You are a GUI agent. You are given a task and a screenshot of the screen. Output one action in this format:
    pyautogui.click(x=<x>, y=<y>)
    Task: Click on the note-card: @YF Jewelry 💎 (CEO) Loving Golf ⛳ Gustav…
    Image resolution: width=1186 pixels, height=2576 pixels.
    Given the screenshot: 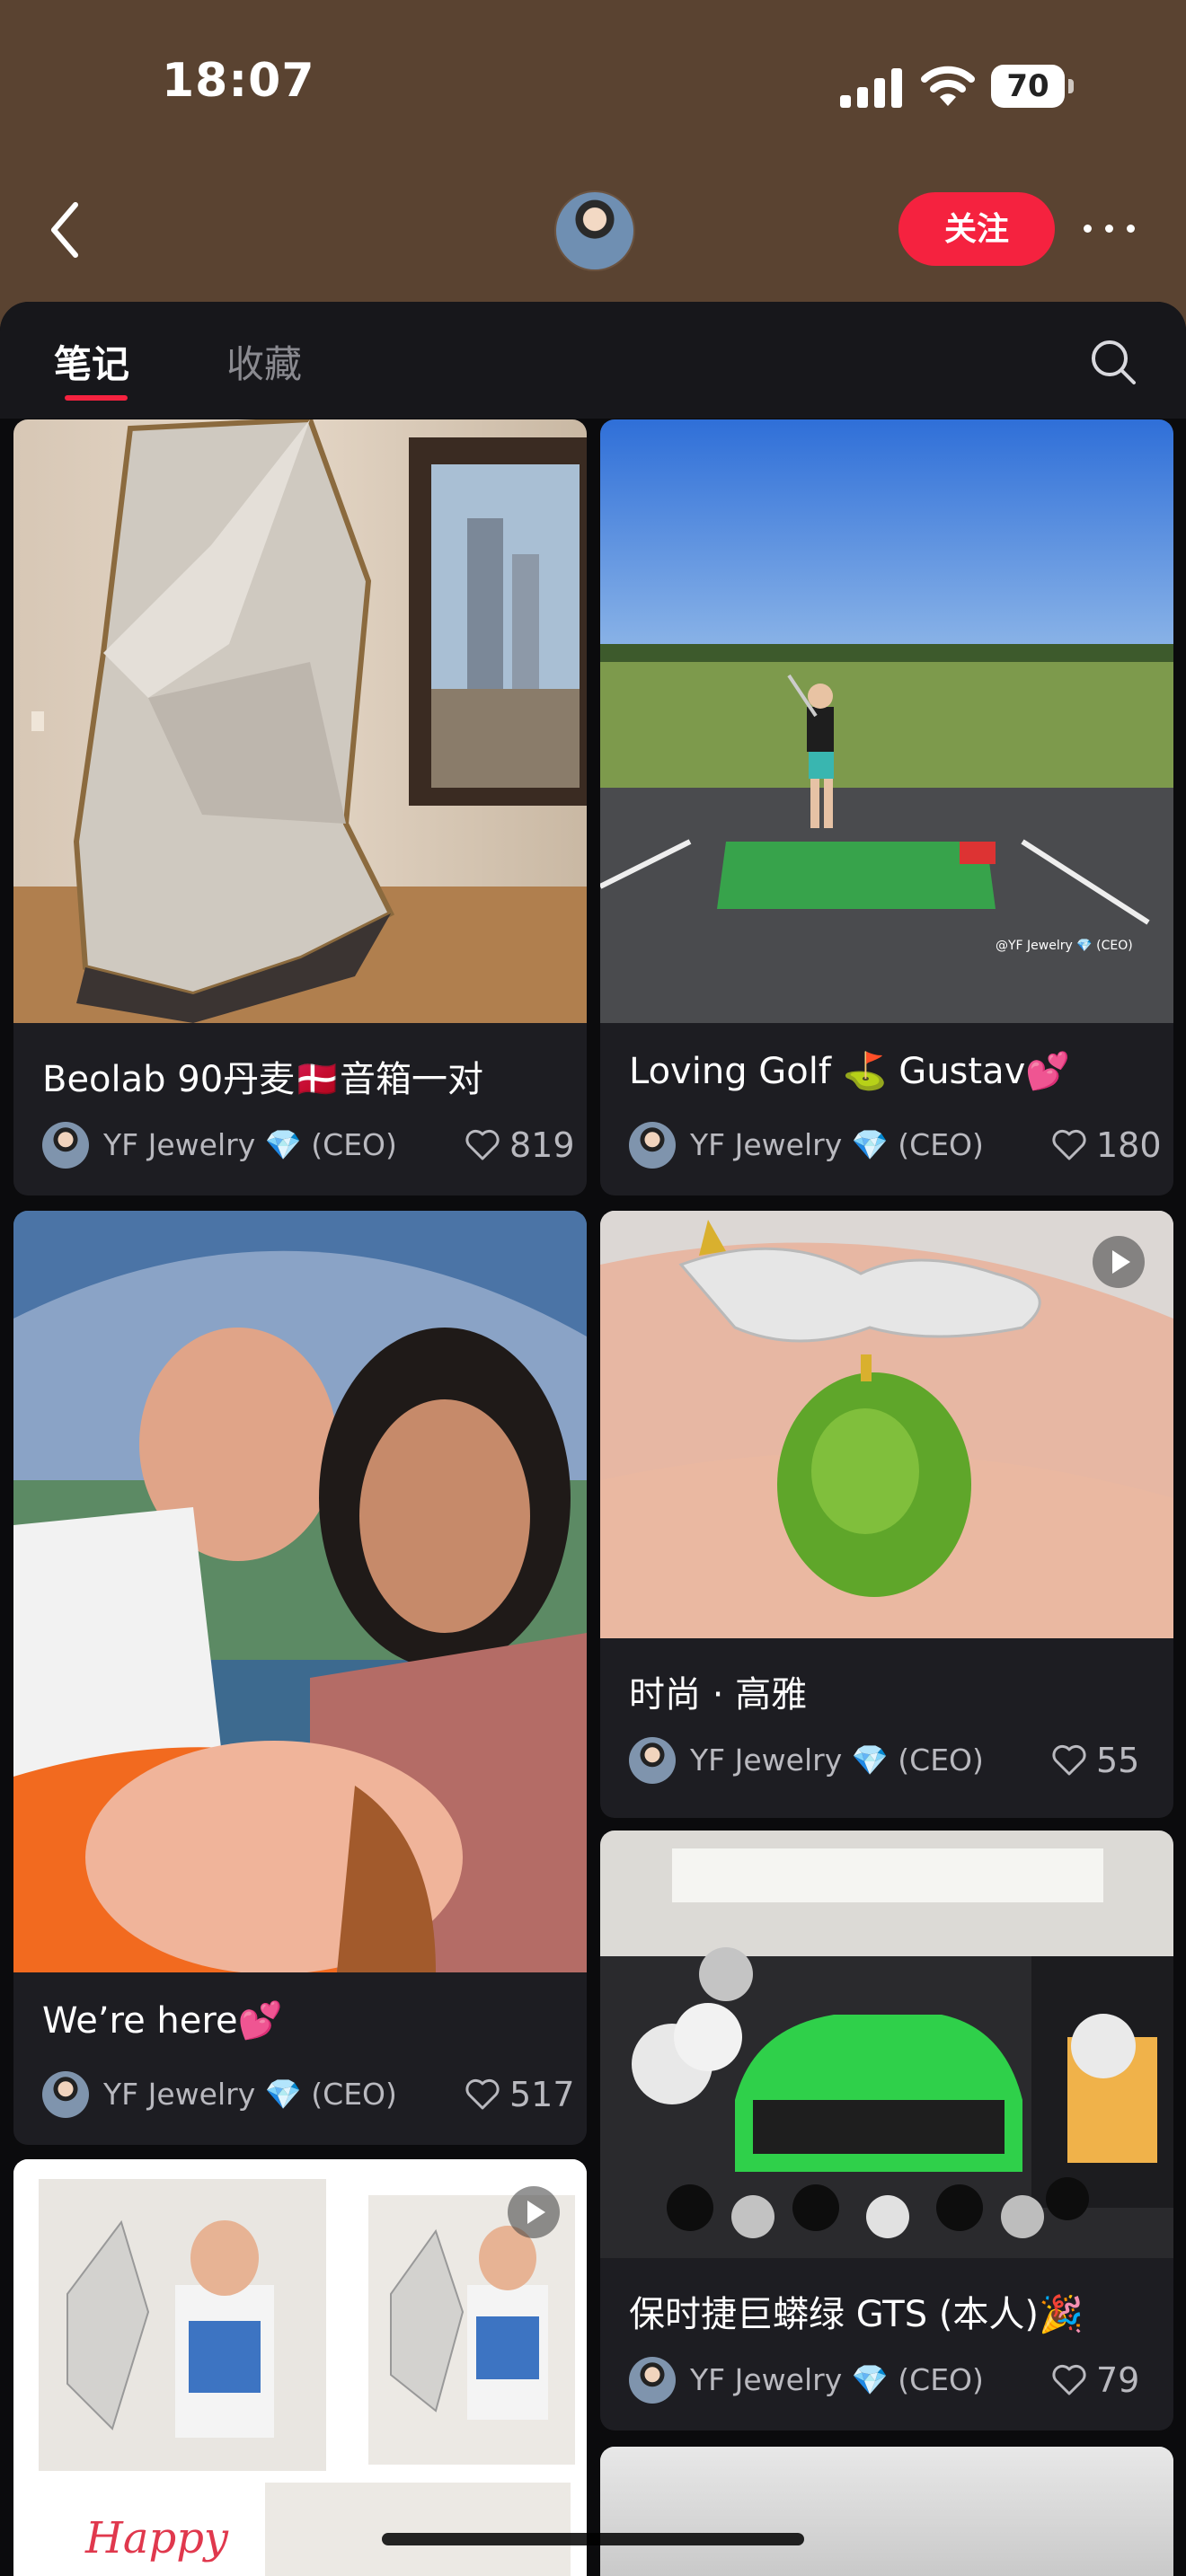 What is the action you would take?
    pyautogui.click(x=886, y=807)
    